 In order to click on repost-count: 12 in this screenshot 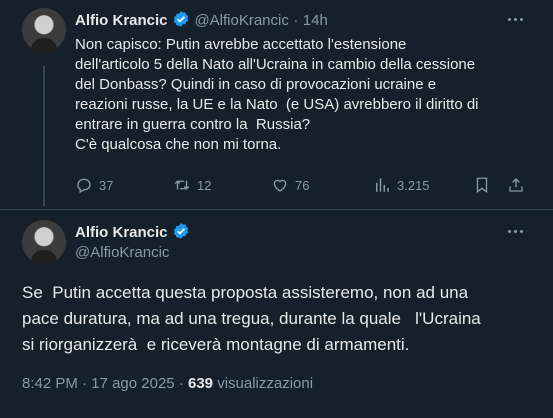, I will do `click(204, 185)`.